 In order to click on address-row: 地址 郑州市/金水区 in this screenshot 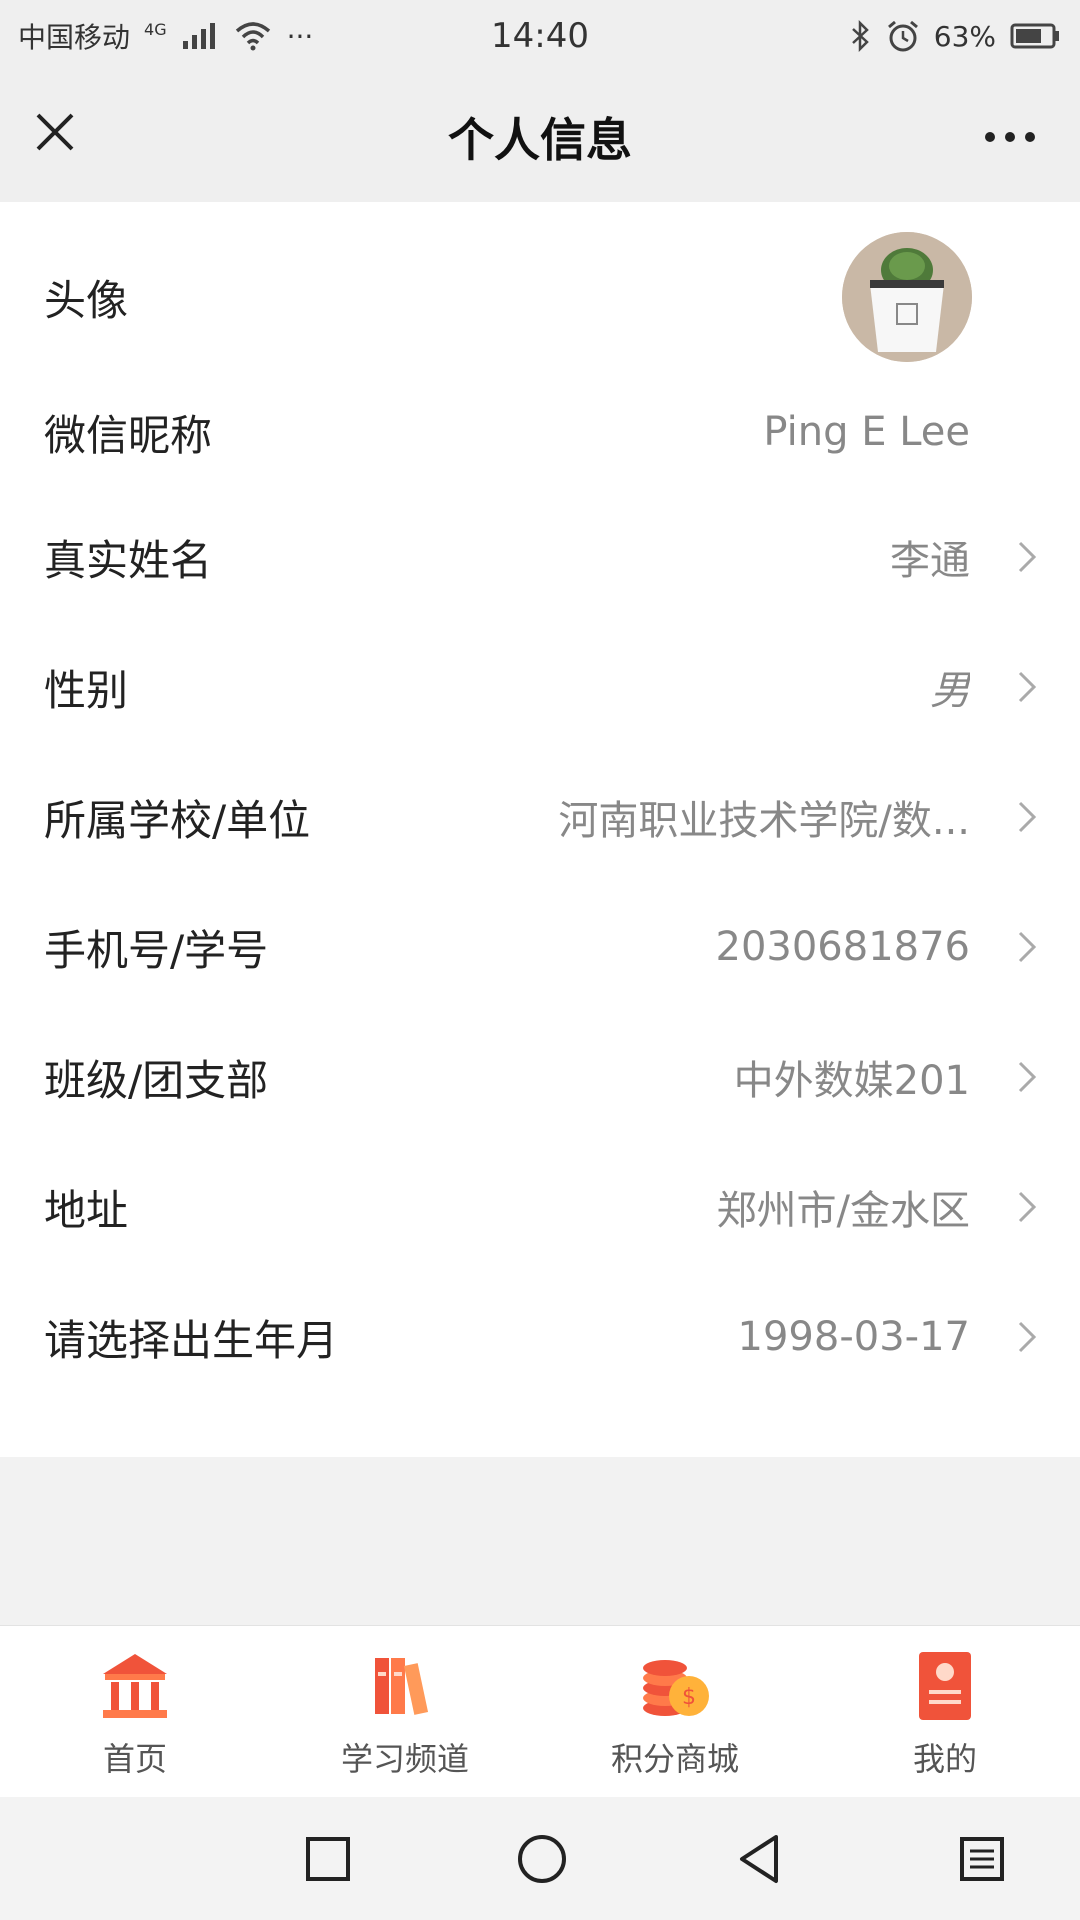, I will do `click(540, 1207)`.